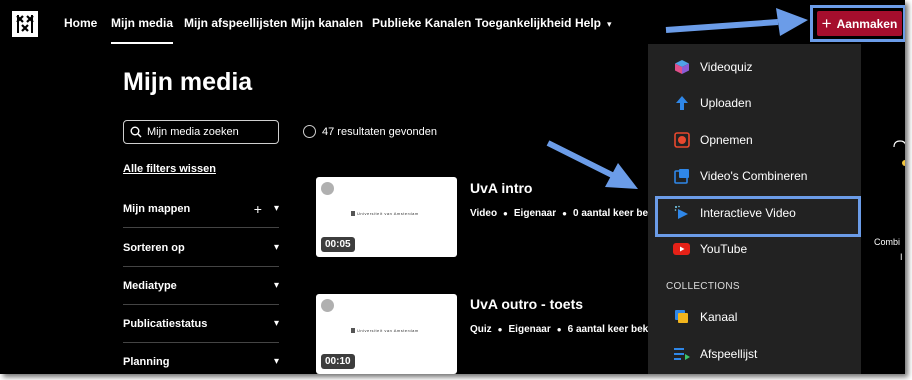 The width and height of the screenshot is (912, 380). What do you see at coordinates (592, 164) in the screenshot?
I see `arrow-to-interactive-video` at bounding box center [592, 164].